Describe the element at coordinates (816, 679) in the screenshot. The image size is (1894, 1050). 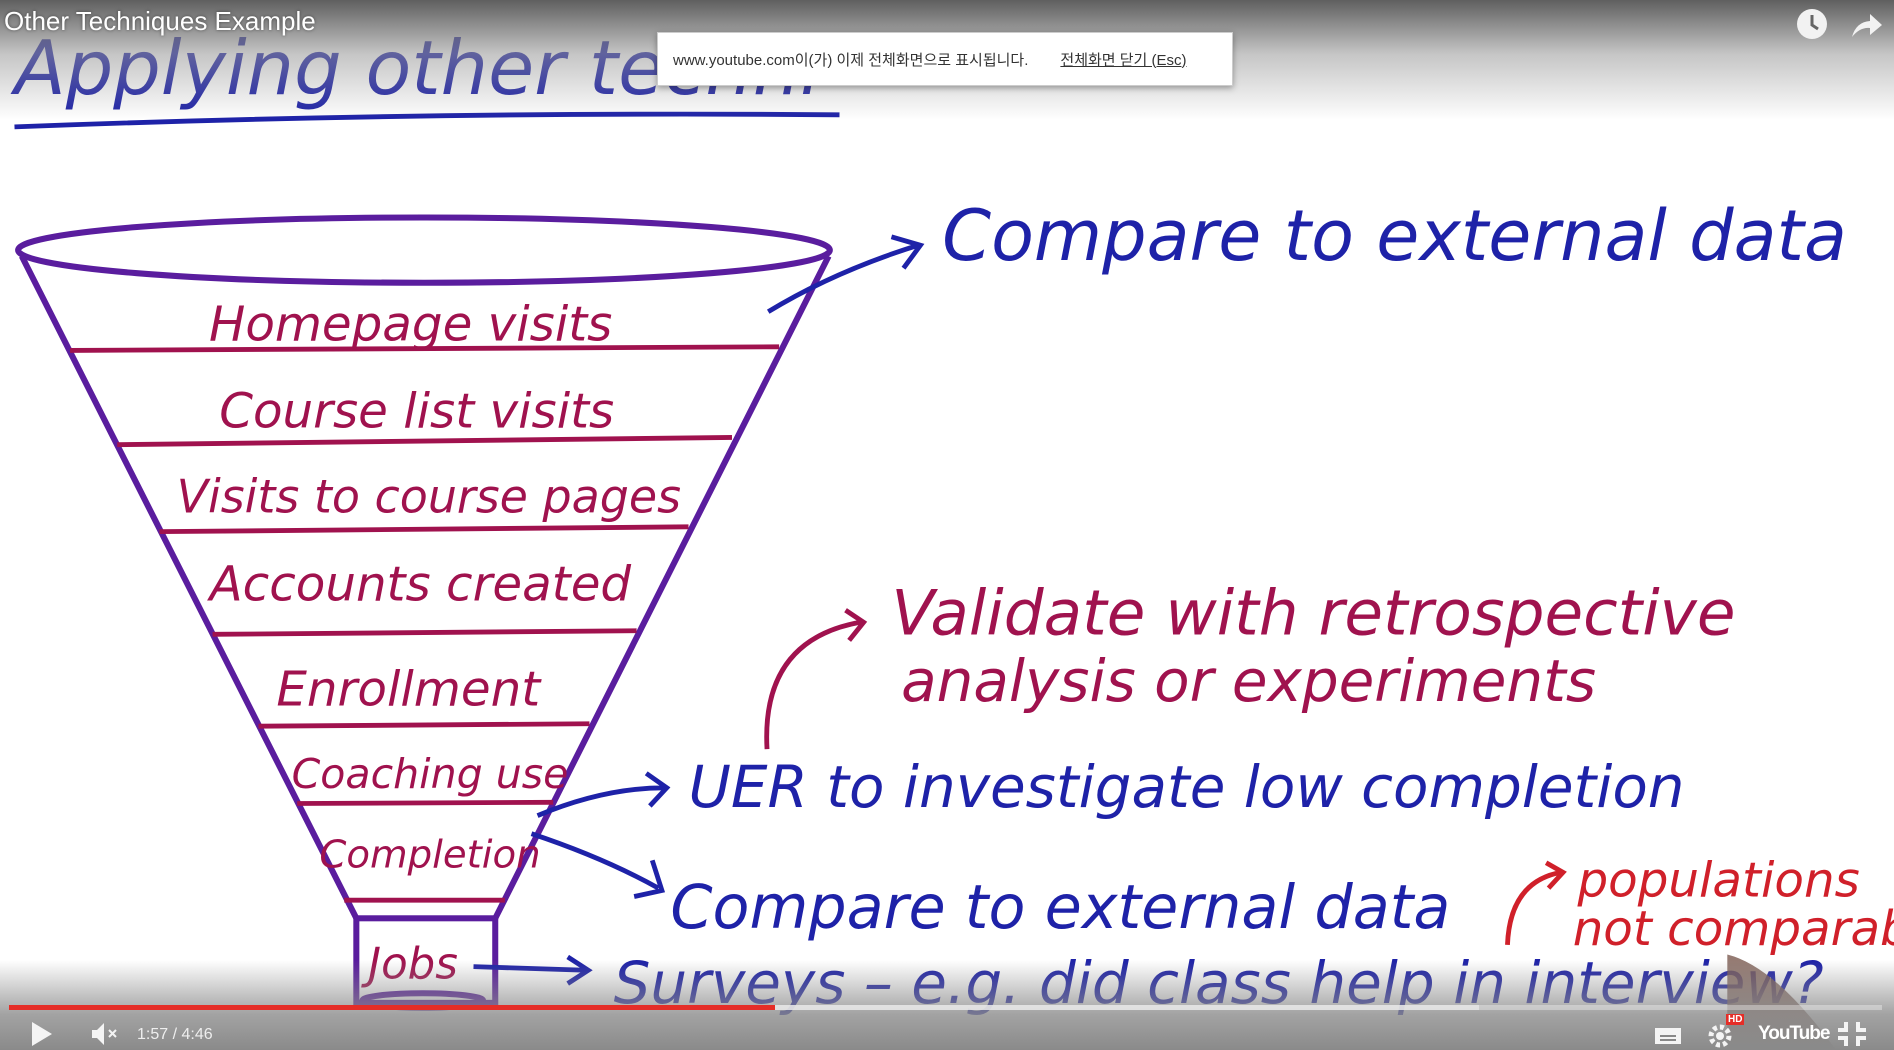
I see `validate-arrow` at that location.